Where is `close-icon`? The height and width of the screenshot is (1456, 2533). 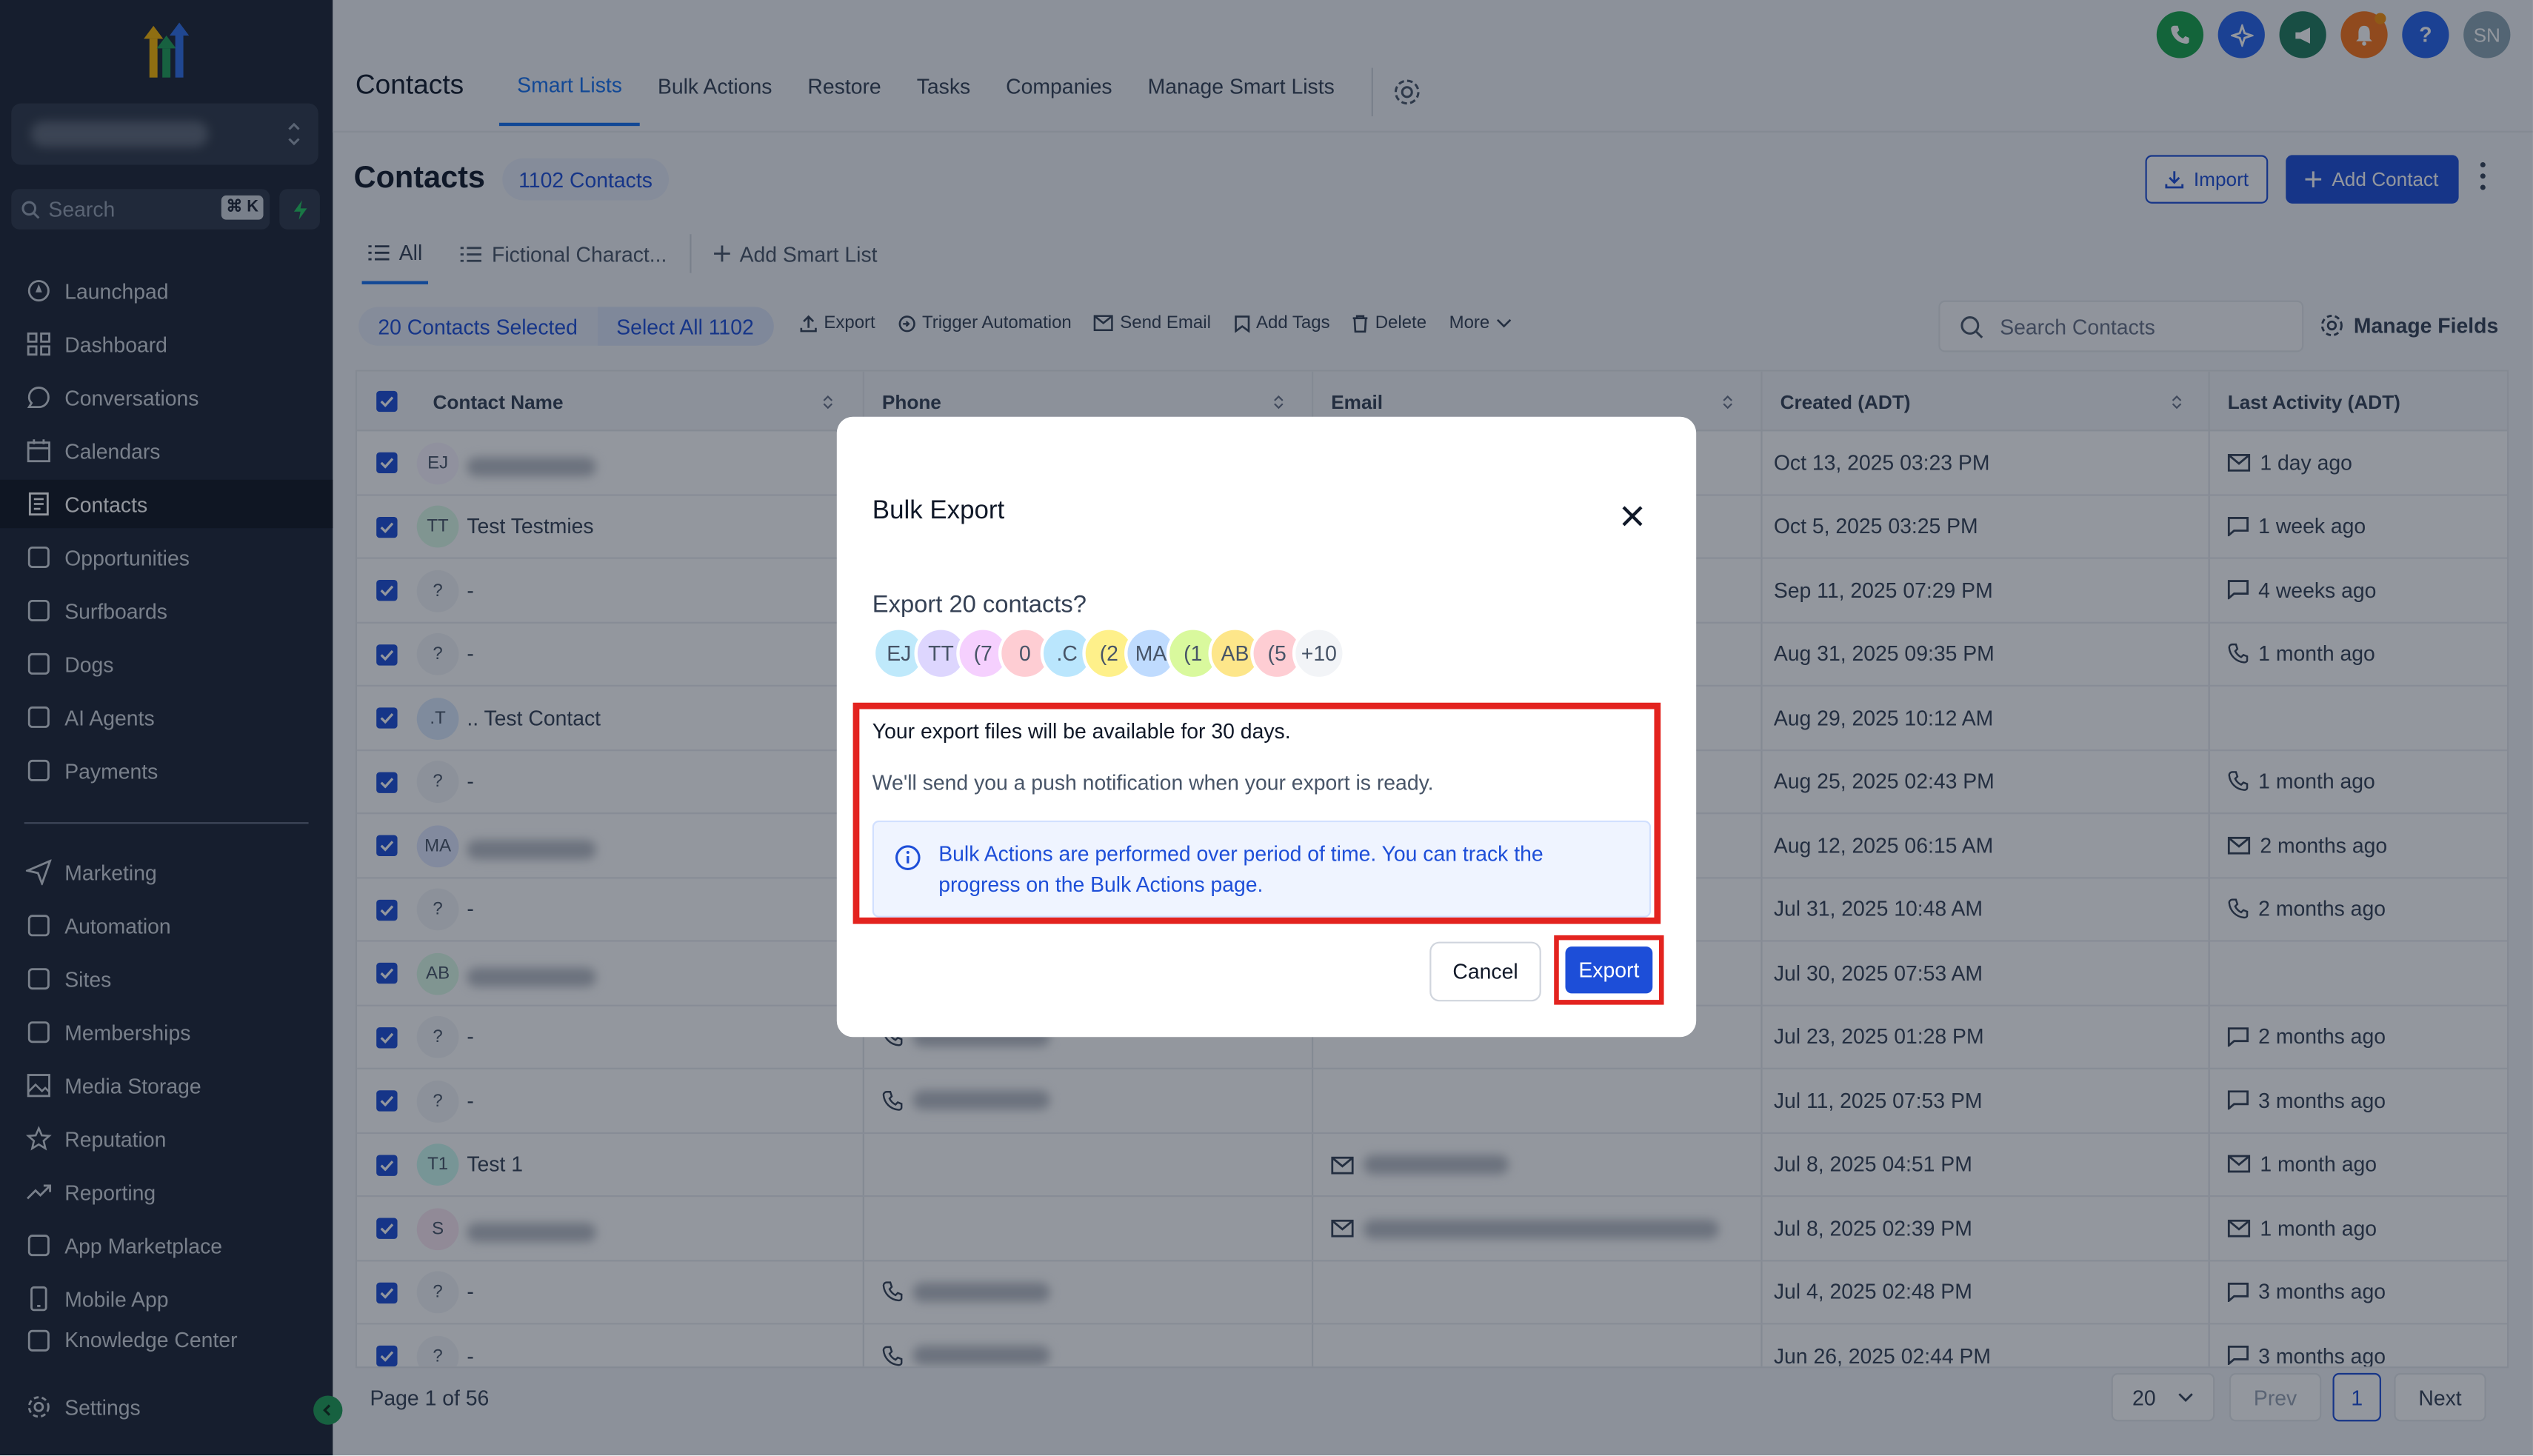
close-icon is located at coordinates (1632, 516).